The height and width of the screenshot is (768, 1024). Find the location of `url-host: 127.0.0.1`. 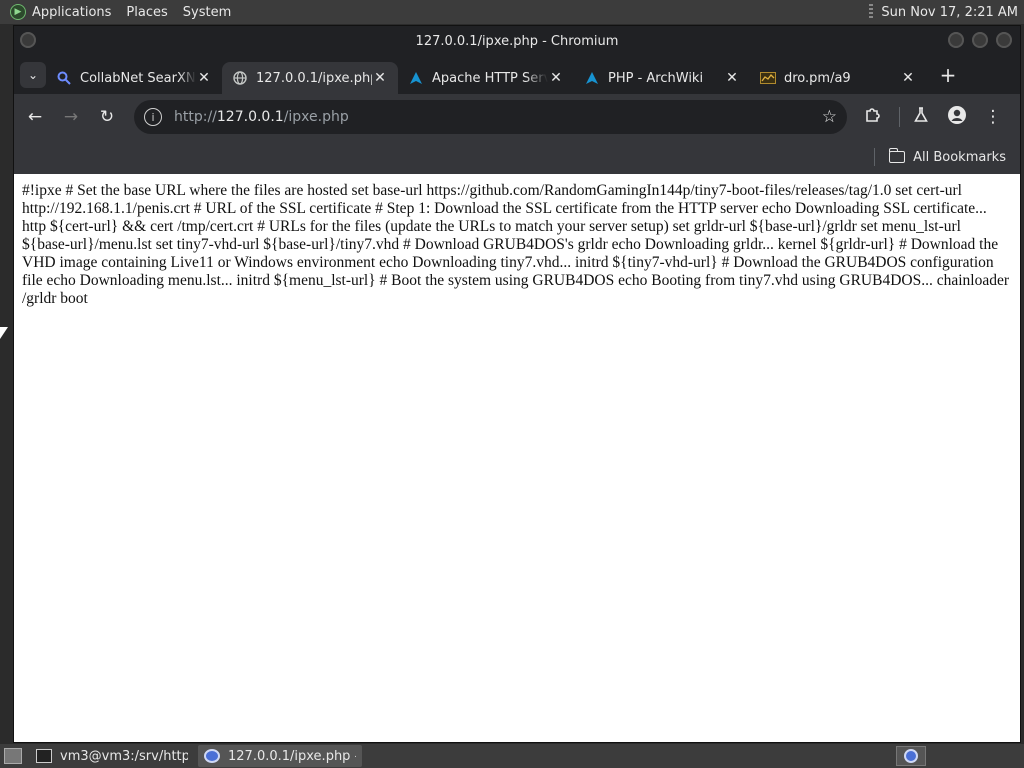

url-host: 127.0.0.1 is located at coordinates (250, 117).